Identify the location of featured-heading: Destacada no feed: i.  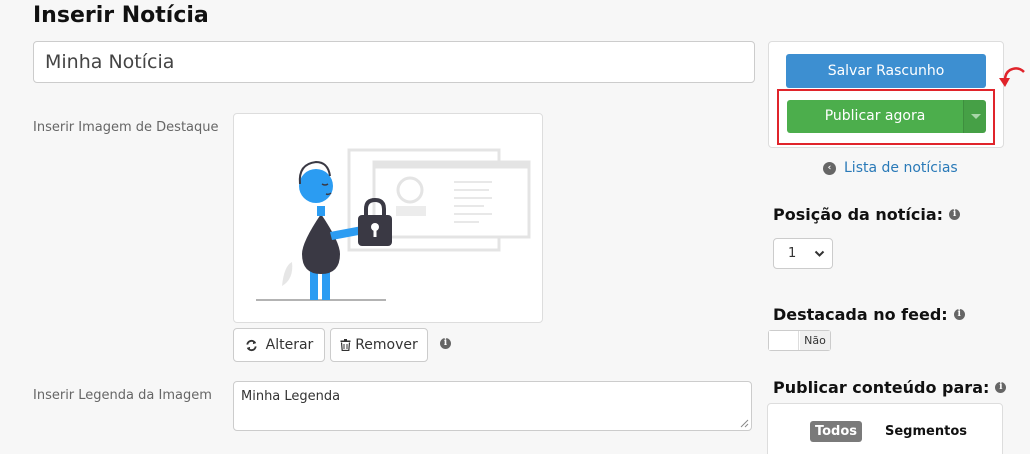
(869, 314).